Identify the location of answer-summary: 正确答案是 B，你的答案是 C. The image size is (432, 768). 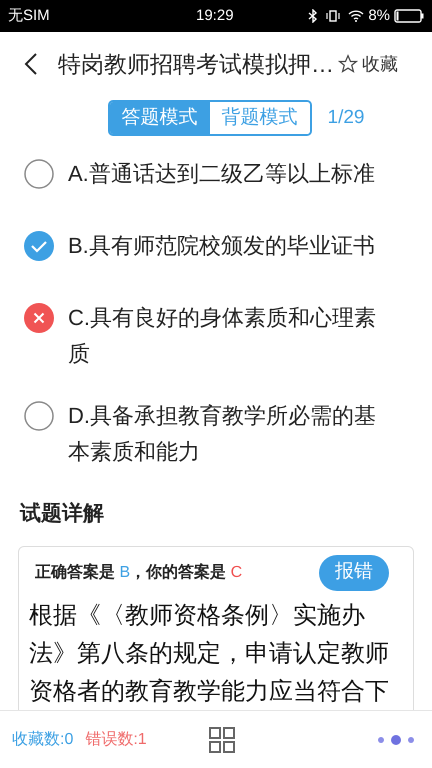
(138, 572).